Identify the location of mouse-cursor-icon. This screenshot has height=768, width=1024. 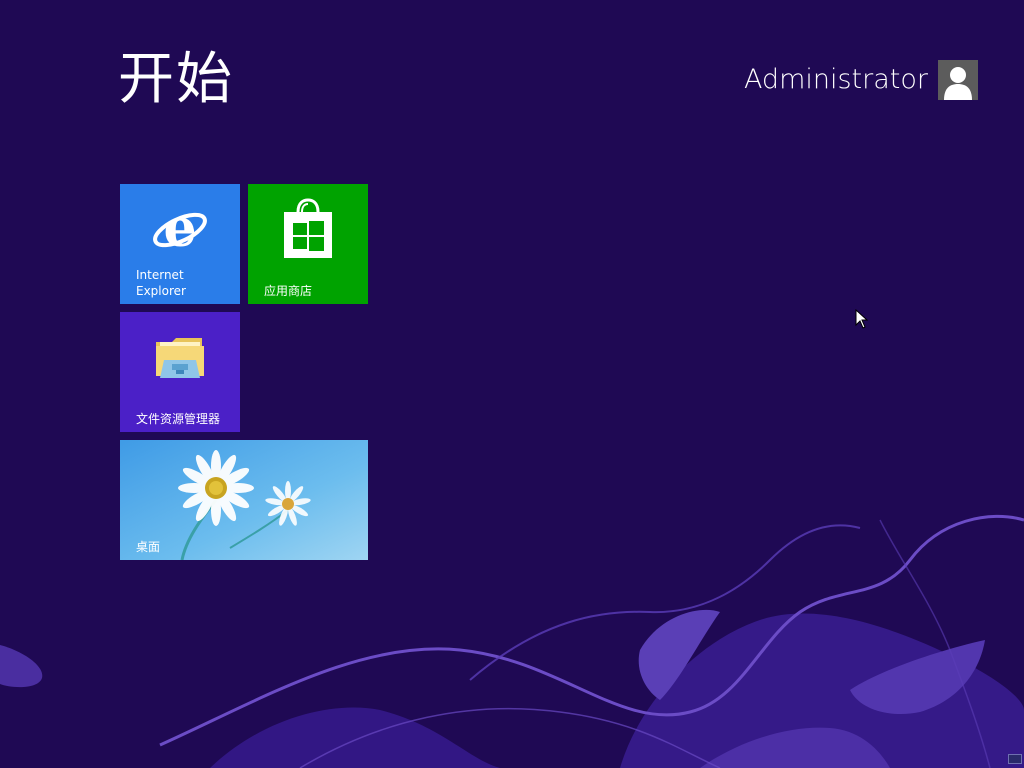
(862, 319).